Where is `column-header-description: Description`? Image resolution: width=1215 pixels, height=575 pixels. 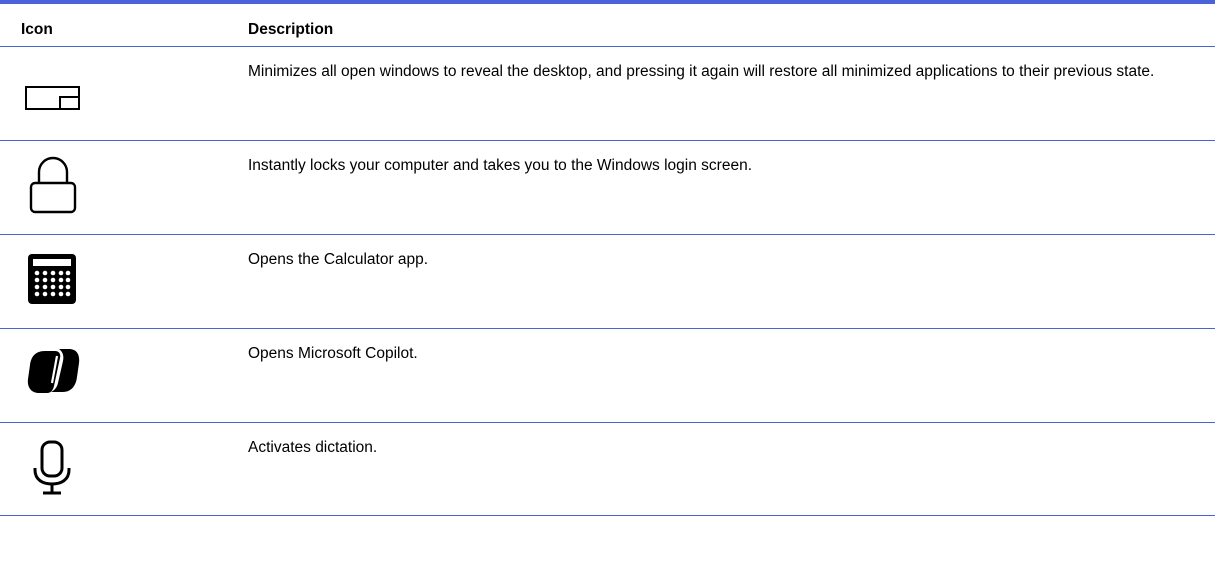
column-header-description: Description is located at coordinates (291, 29).